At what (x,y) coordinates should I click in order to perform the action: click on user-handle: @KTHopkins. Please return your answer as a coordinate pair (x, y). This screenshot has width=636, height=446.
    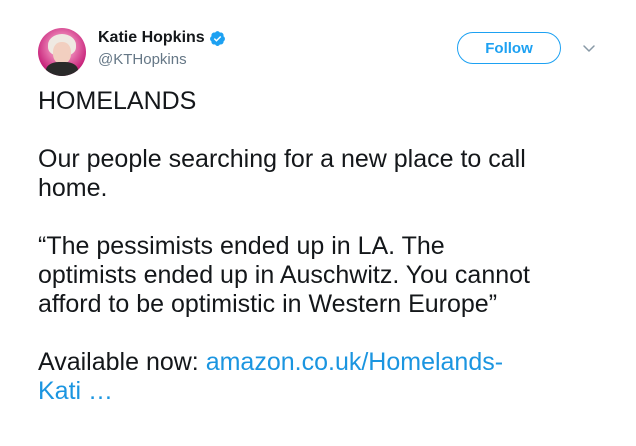
    Looking at the image, I should click on (162, 59).